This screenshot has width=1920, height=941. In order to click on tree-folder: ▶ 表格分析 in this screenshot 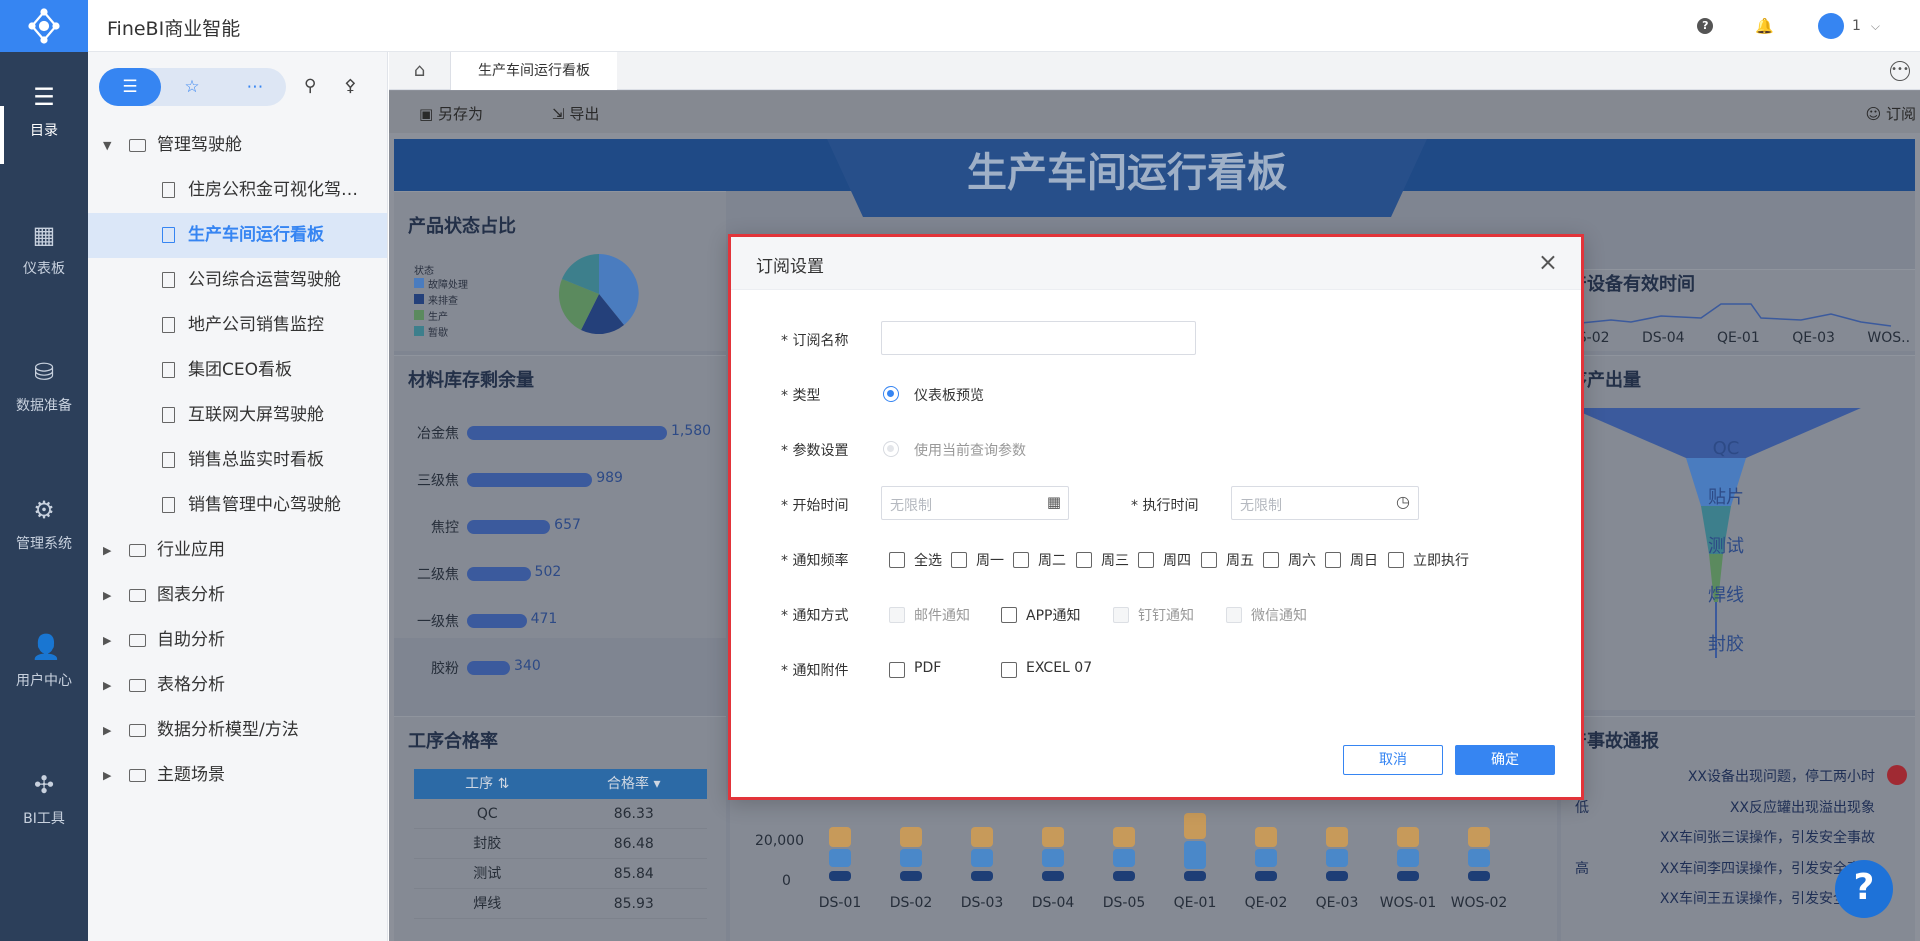, I will do `click(237, 685)`.